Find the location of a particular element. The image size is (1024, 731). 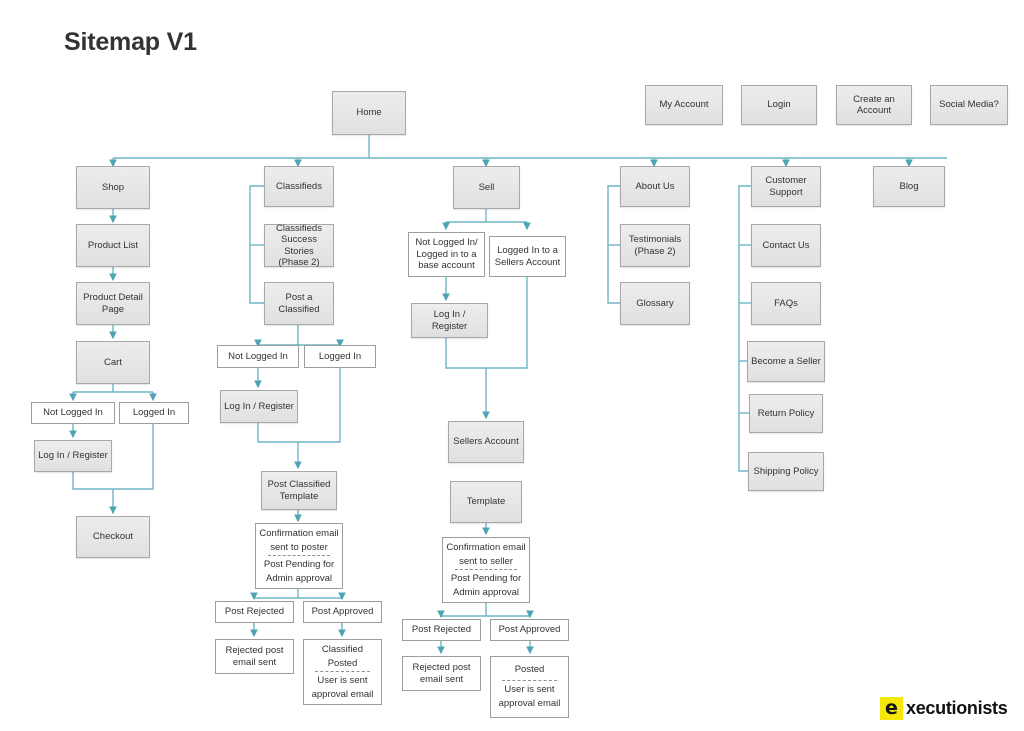

node-label: Logged In to a is located at coordinates (527, 250).